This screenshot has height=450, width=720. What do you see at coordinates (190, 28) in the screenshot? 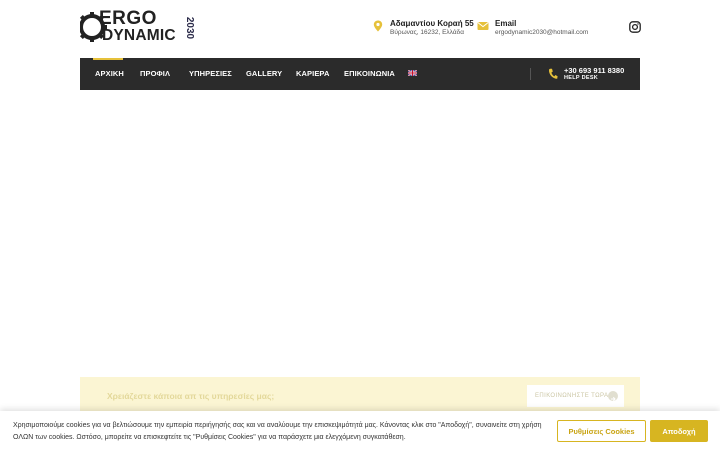
I see `logo-year: 2030` at bounding box center [190, 28].